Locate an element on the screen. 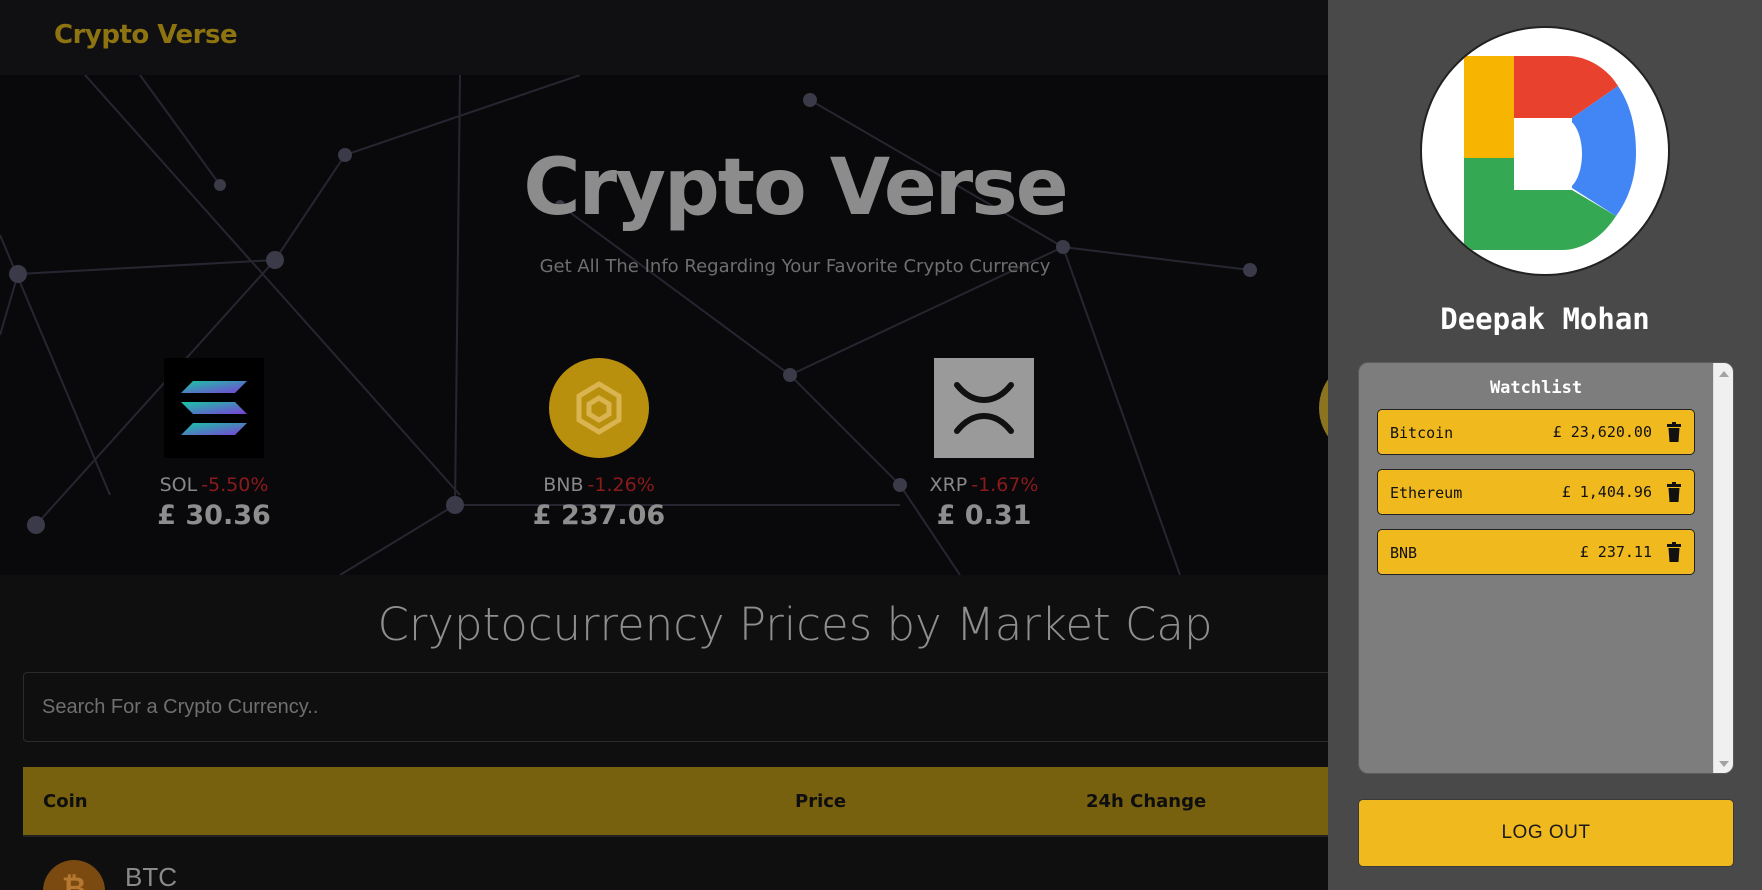 This screenshot has width=1762, height=890. carousel-coin-bnb: BNB -1.26% £ 237.06 is located at coordinates (599, 444).